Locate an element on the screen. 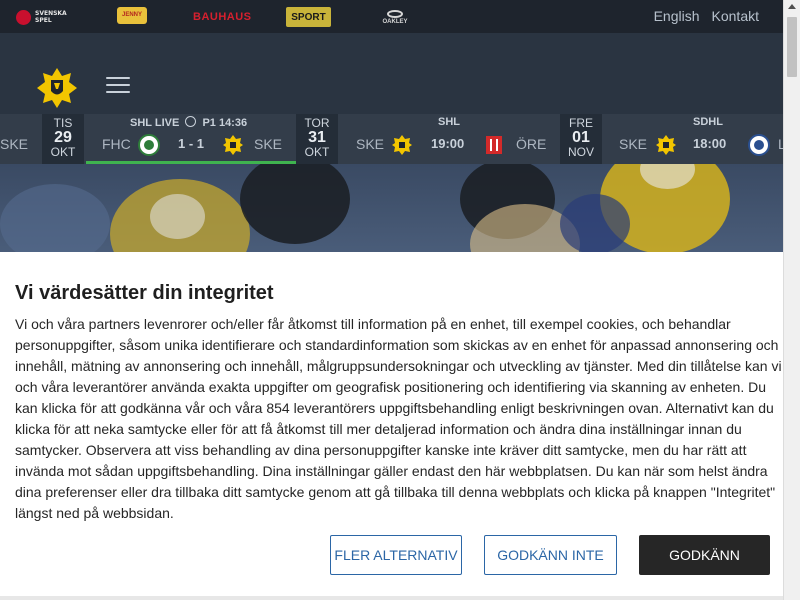  scrollbar-thumb is located at coordinates (792, 47).